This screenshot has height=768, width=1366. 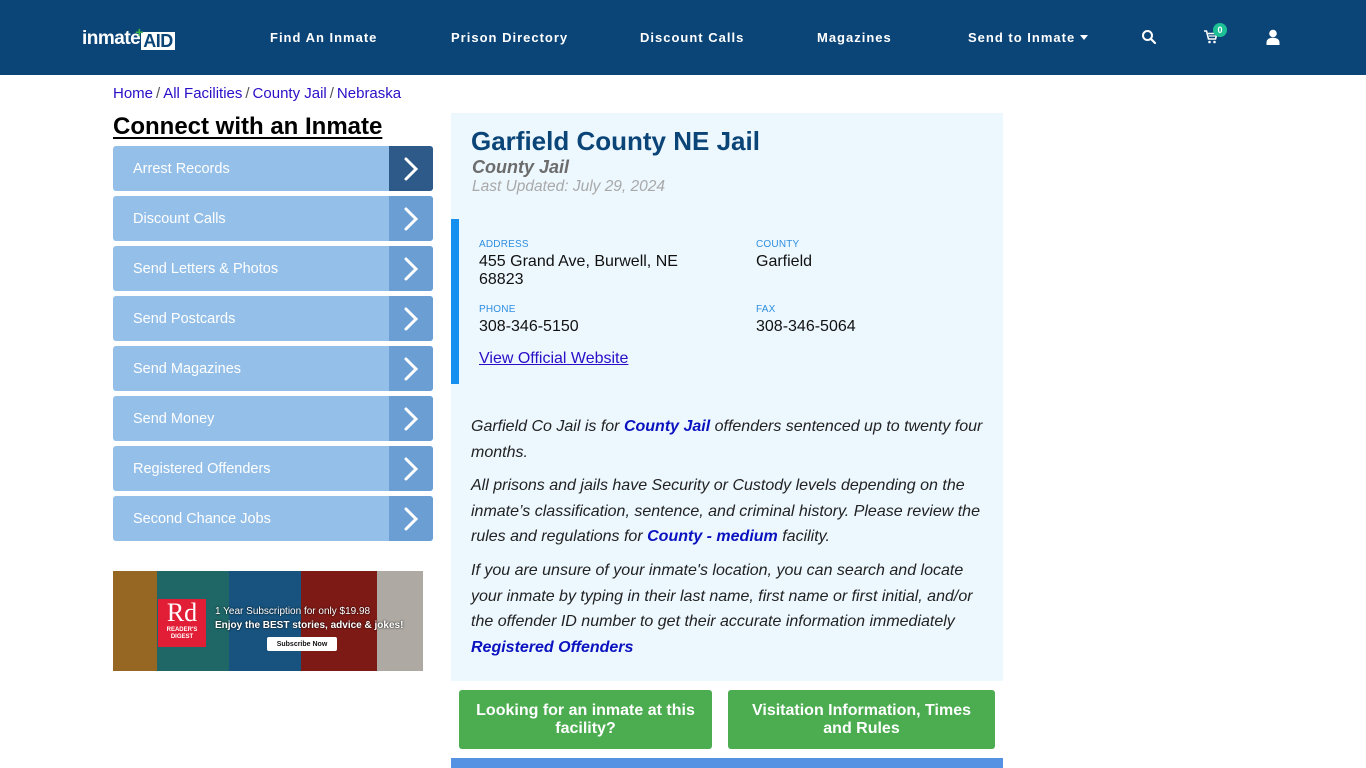 I want to click on caret-down-icon, so click(x=1084, y=37).